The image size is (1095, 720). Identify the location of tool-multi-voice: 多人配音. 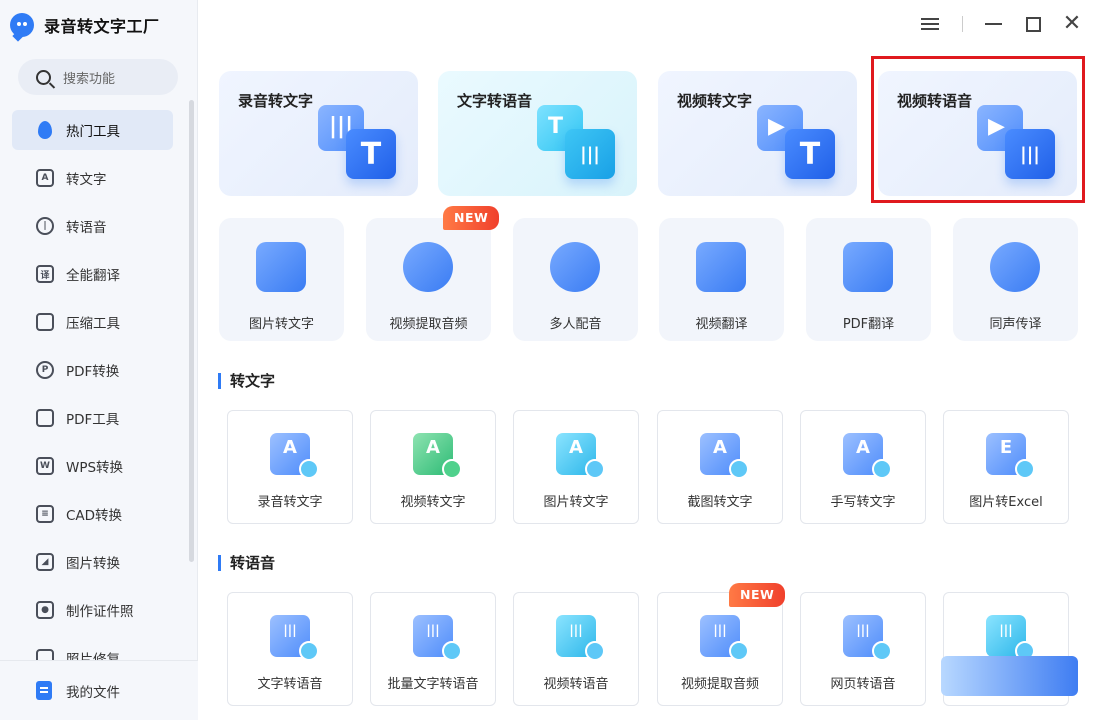
(575, 279).